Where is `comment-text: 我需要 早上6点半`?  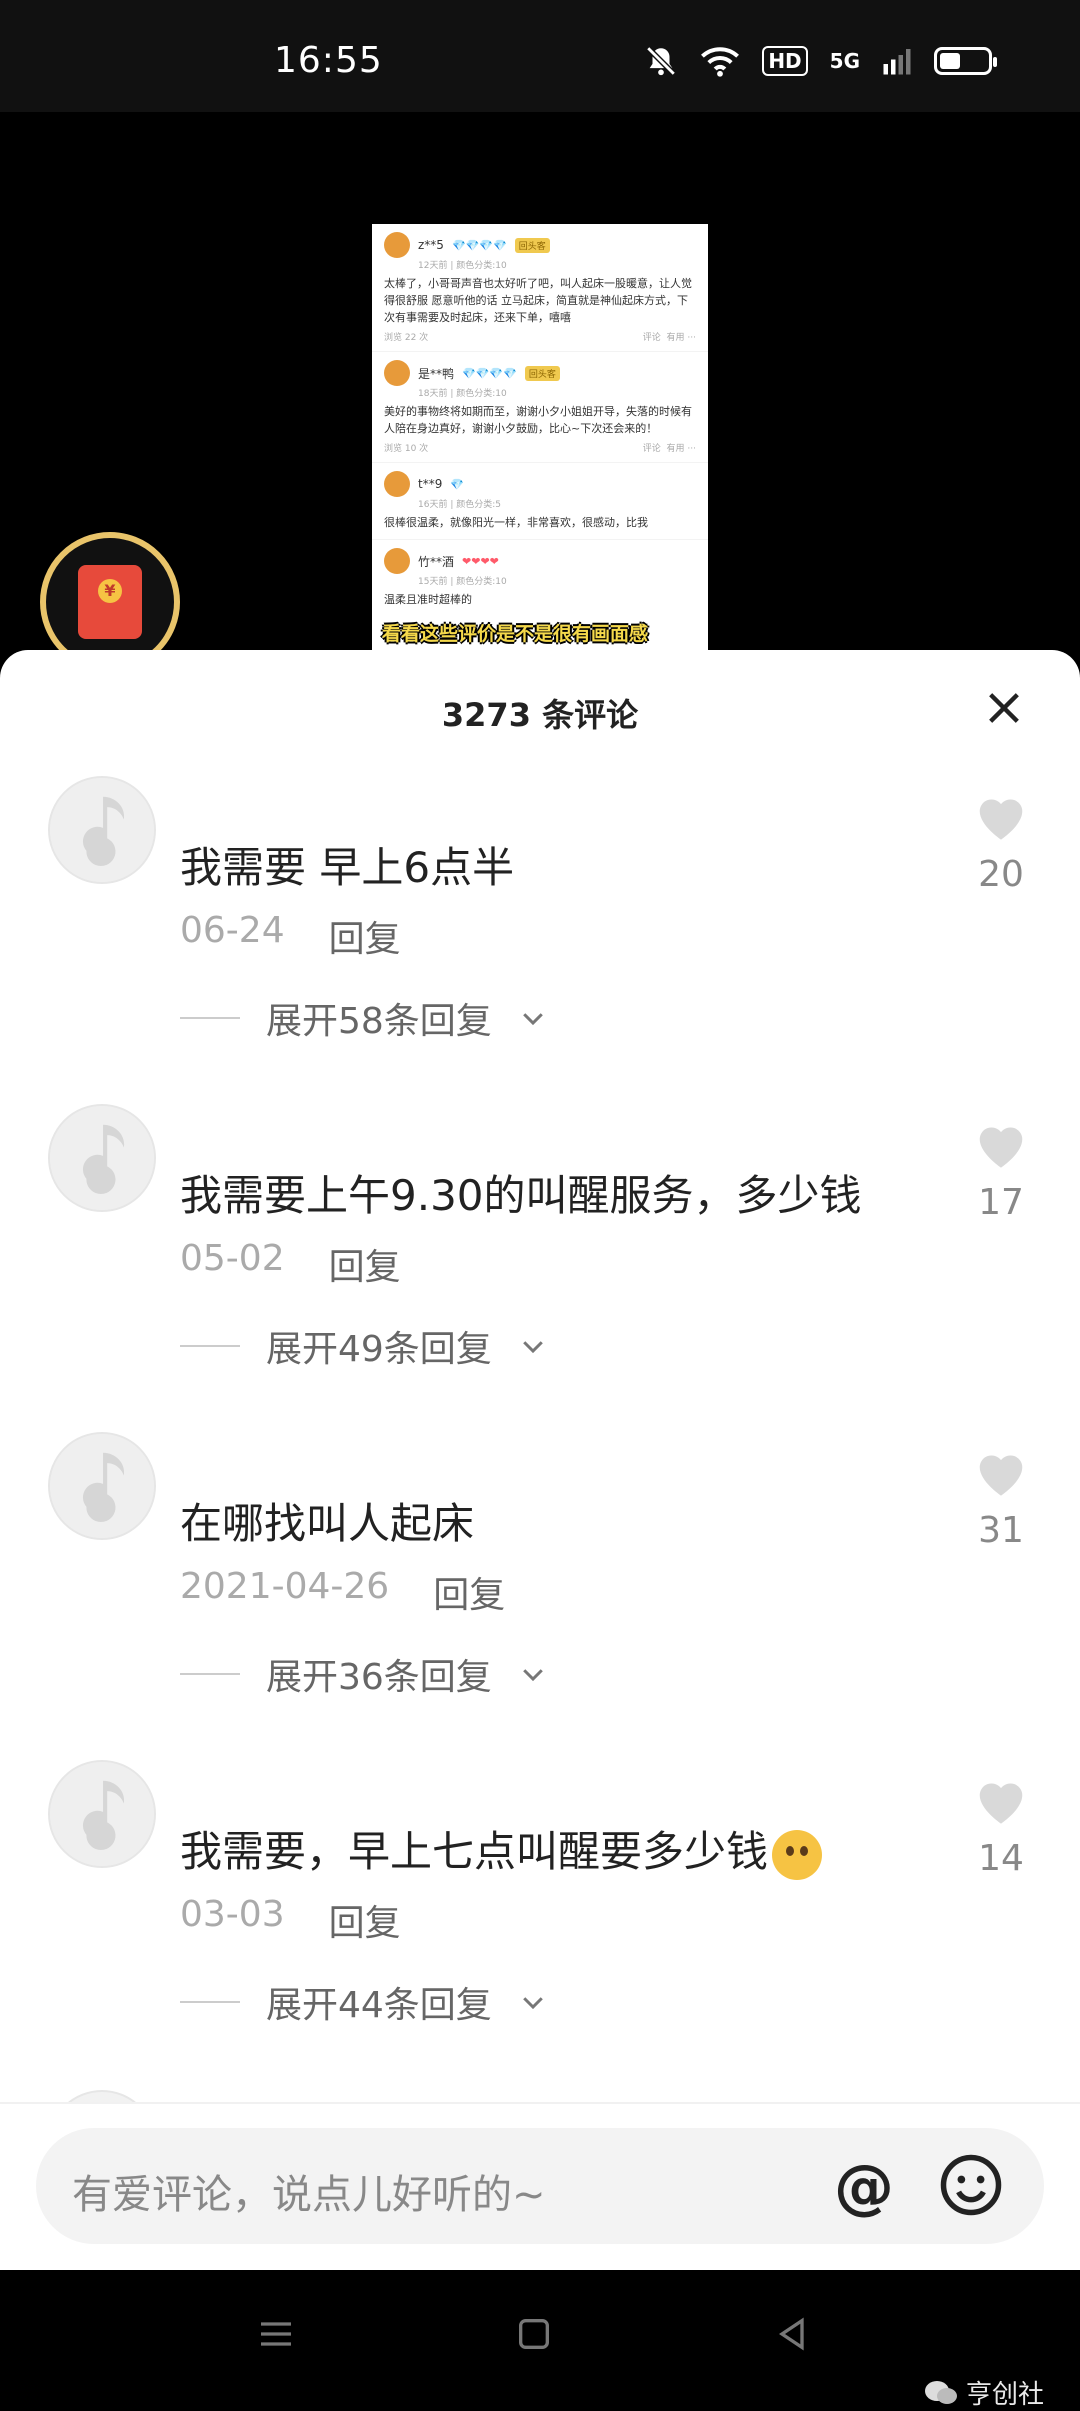
comment-text: 我需要 早上6点半 is located at coordinates (347, 867).